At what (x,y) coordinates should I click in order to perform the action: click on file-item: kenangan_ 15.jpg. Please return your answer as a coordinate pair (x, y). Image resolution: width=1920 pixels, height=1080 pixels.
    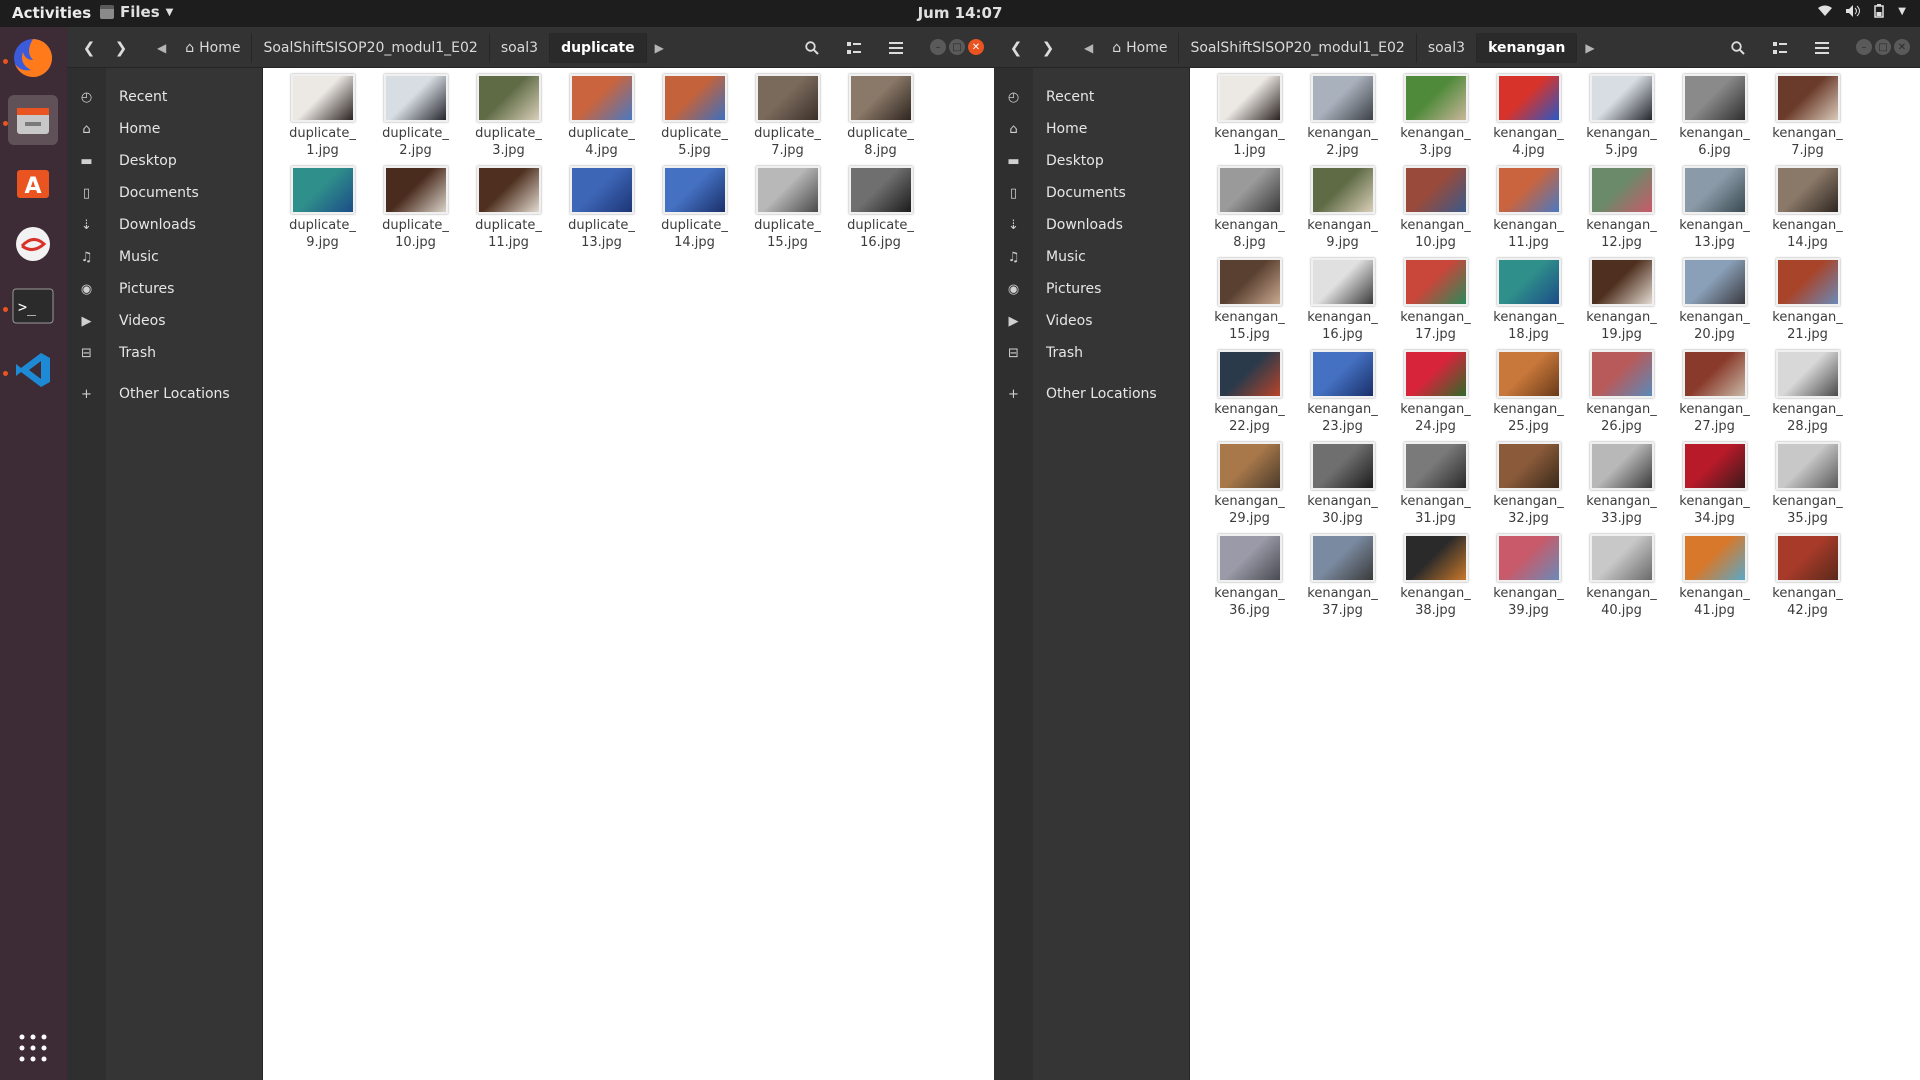
    Looking at the image, I should click on (1249, 304).